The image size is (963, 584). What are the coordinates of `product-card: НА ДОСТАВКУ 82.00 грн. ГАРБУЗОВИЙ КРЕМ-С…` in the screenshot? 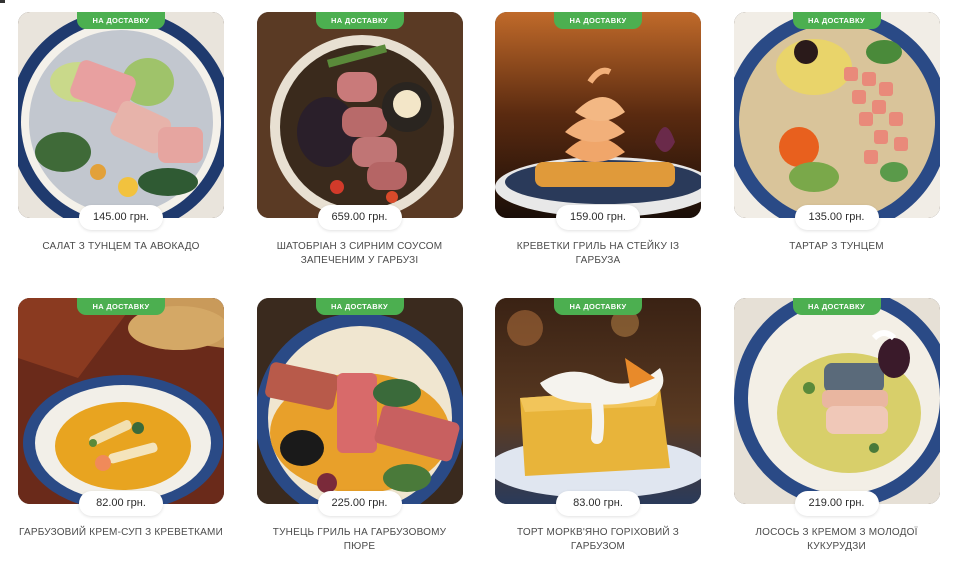 It's located at (121, 441).